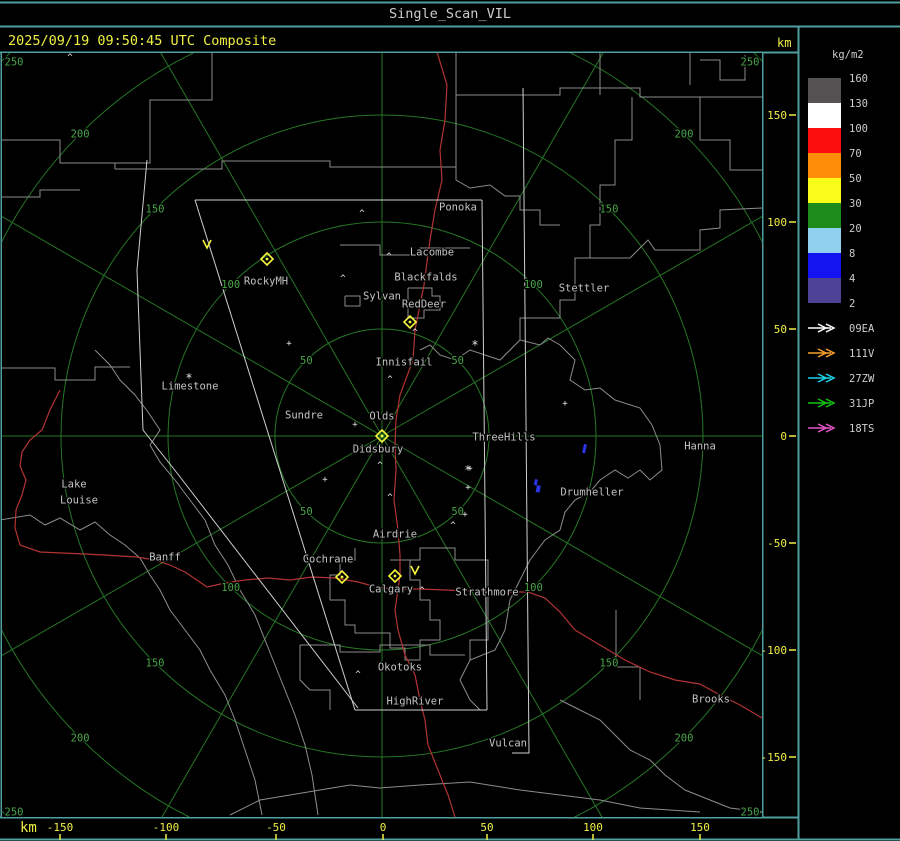 The width and height of the screenshot is (900, 841). I want to click on right-axis-tick-label: 100, so click(777, 222).